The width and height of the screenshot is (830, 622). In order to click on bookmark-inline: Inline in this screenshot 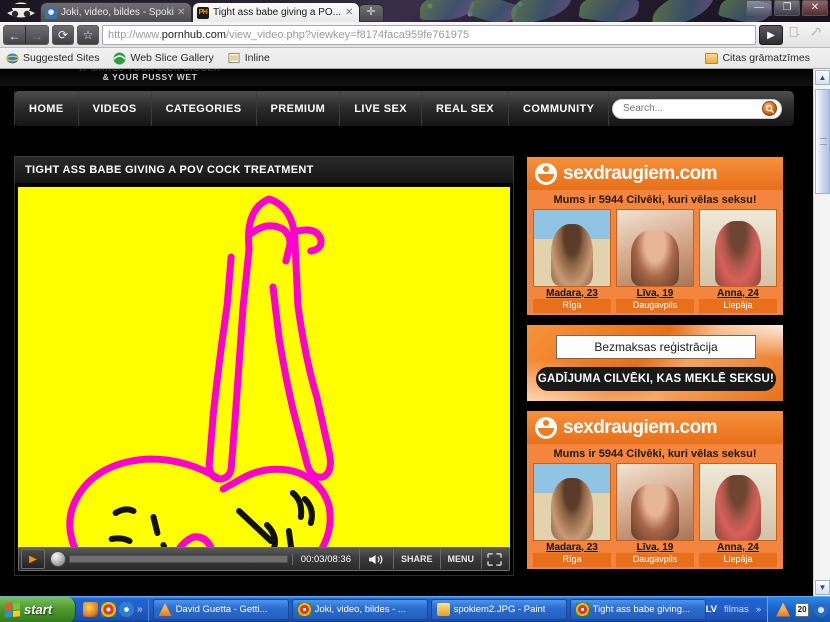, I will do `click(249, 58)`.